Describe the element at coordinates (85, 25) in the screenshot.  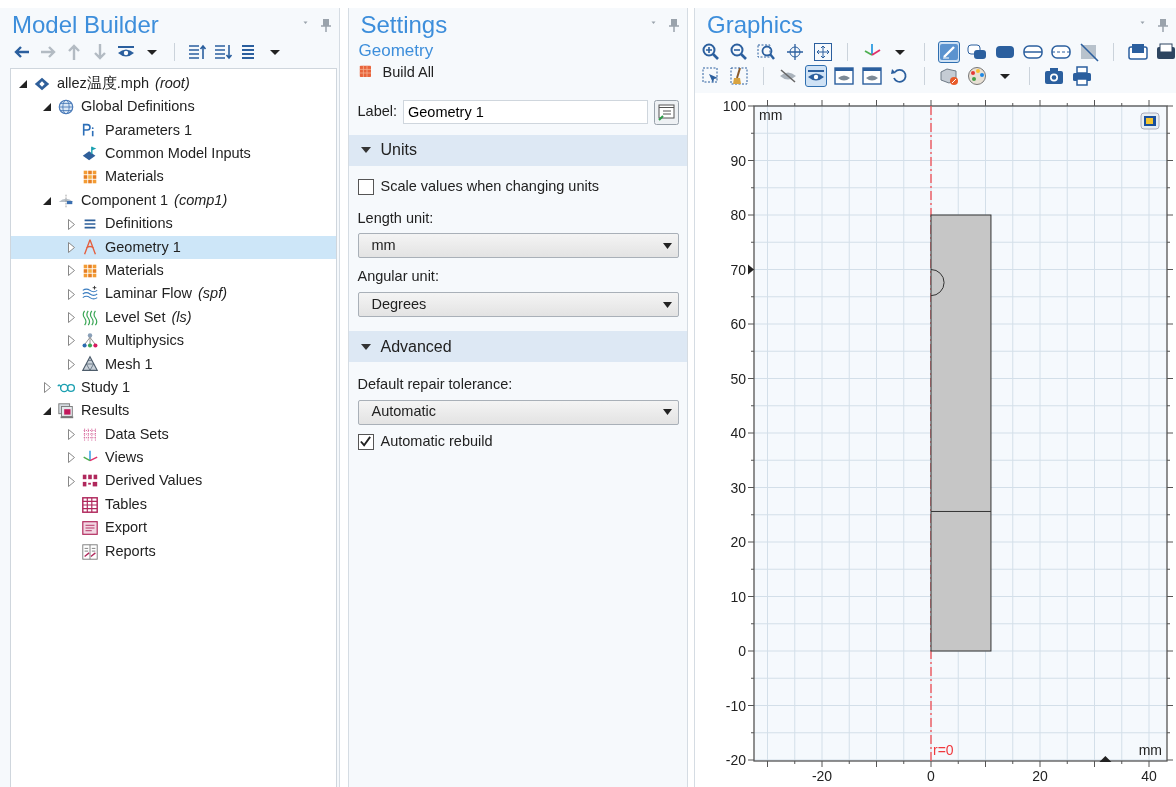
I see `panel-title: Model Builder` at that location.